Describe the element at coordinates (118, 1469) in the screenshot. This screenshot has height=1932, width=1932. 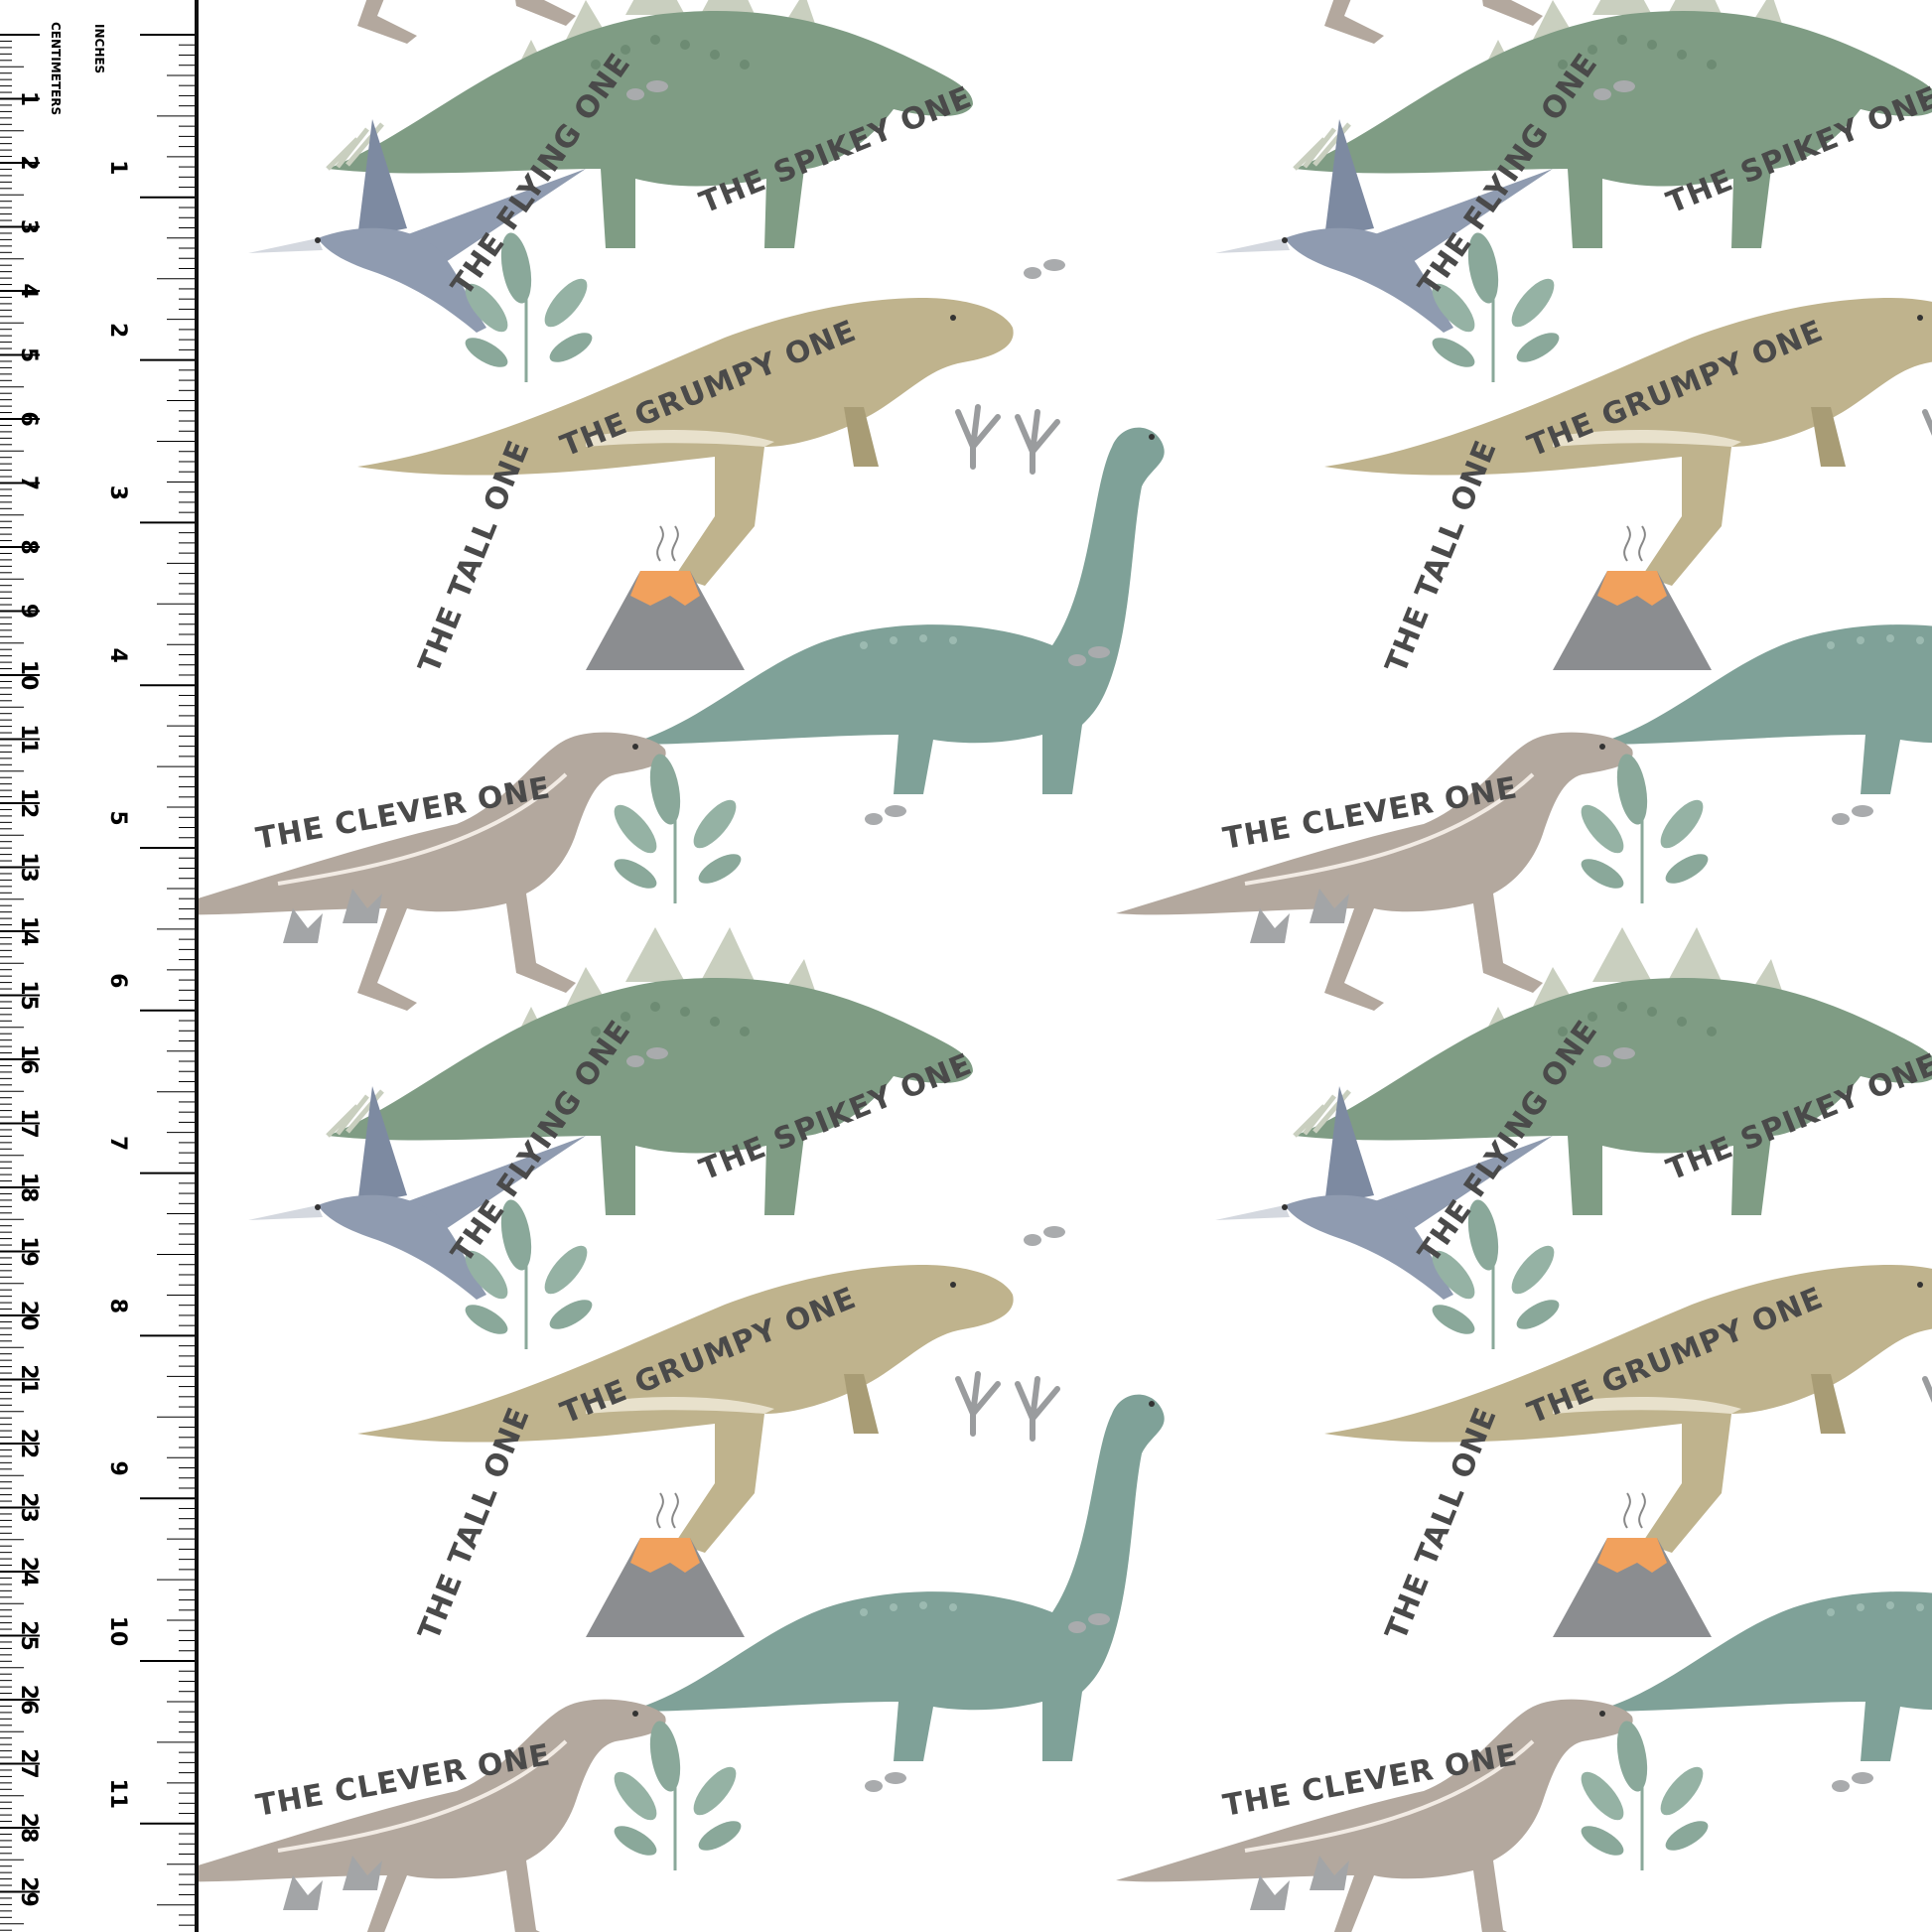
I see `inch-number: 9` at that location.